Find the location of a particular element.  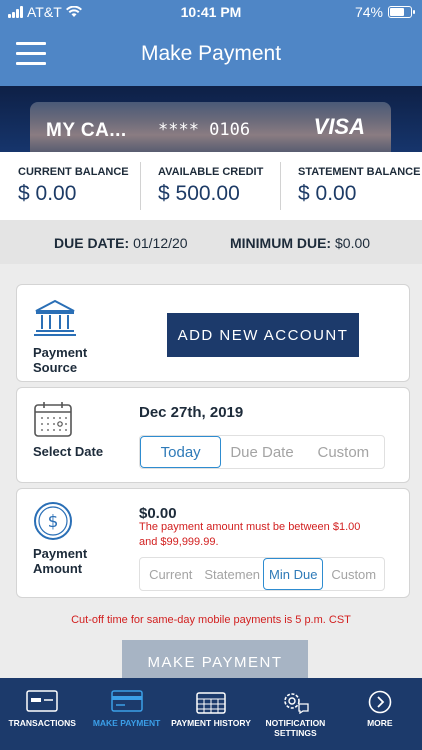

amount-option-selector: Current Statemen Min Due Custom is located at coordinates (262, 574).